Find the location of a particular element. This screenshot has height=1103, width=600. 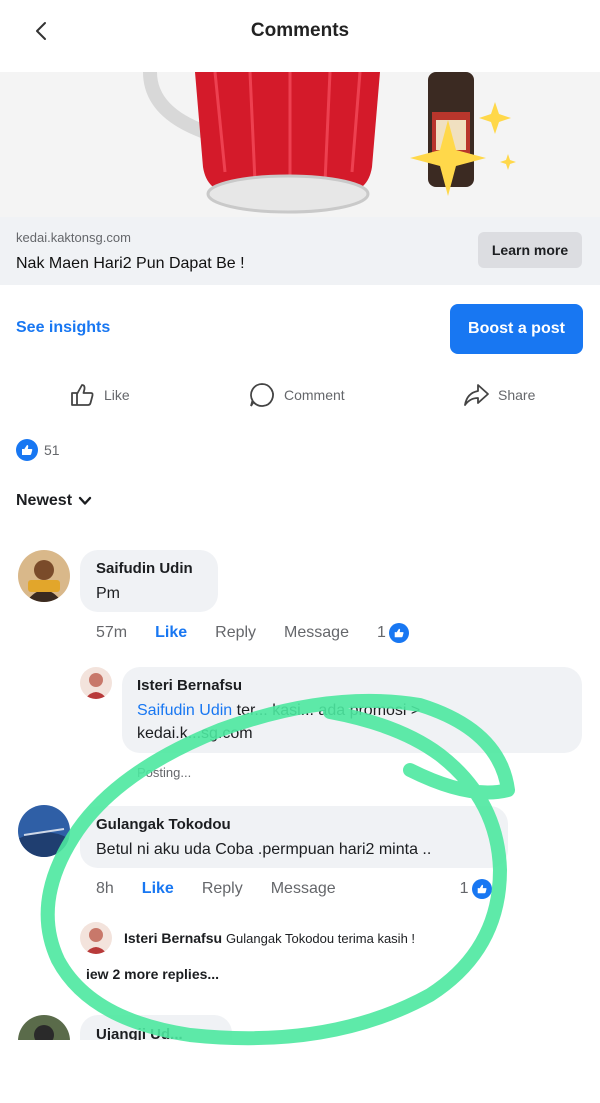

share-action-label: Share is located at coordinates (517, 395).